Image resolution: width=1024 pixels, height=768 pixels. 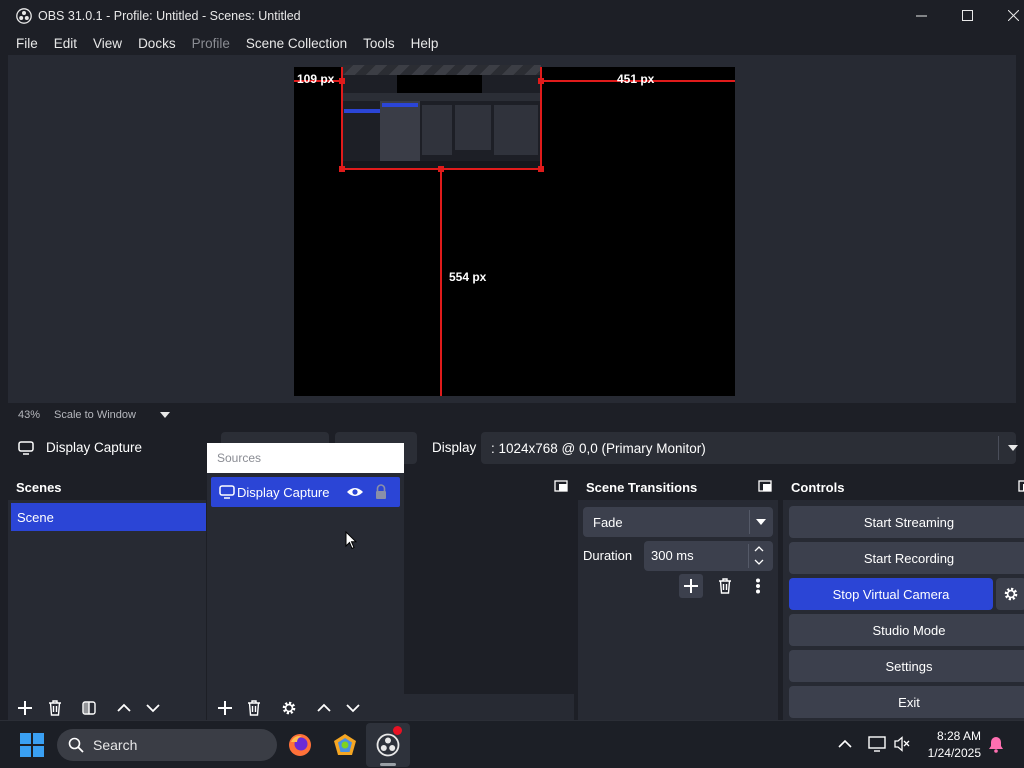 What do you see at coordinates (32, 745) in the screenshot?
I see `windows-start-button` at bounding box center [32, 745].